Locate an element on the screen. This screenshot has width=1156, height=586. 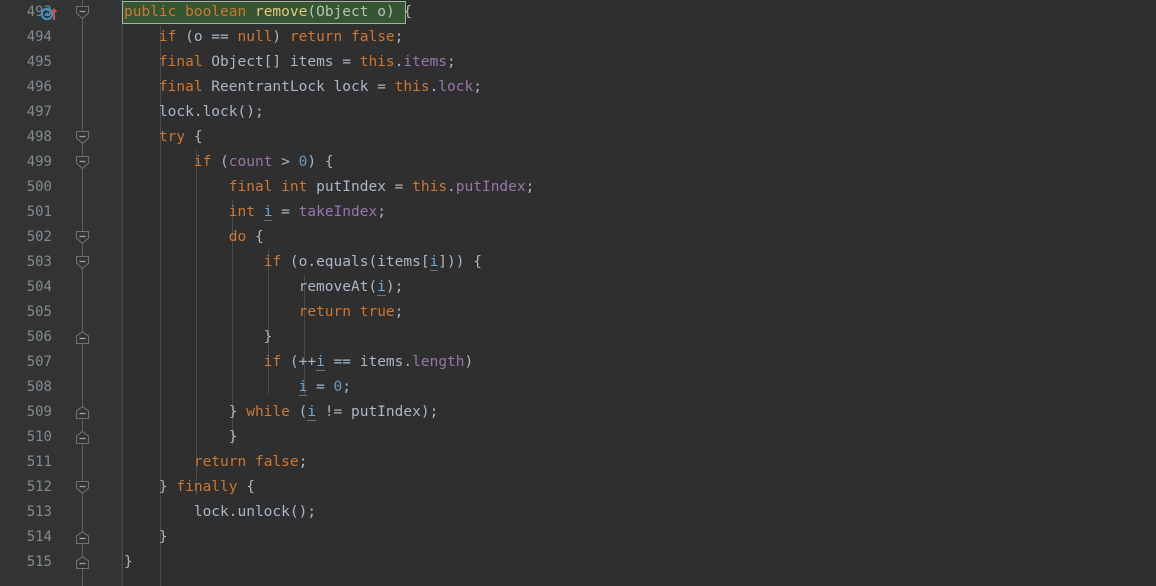
gutter-row: 514 is located at coordinates (61, 537).